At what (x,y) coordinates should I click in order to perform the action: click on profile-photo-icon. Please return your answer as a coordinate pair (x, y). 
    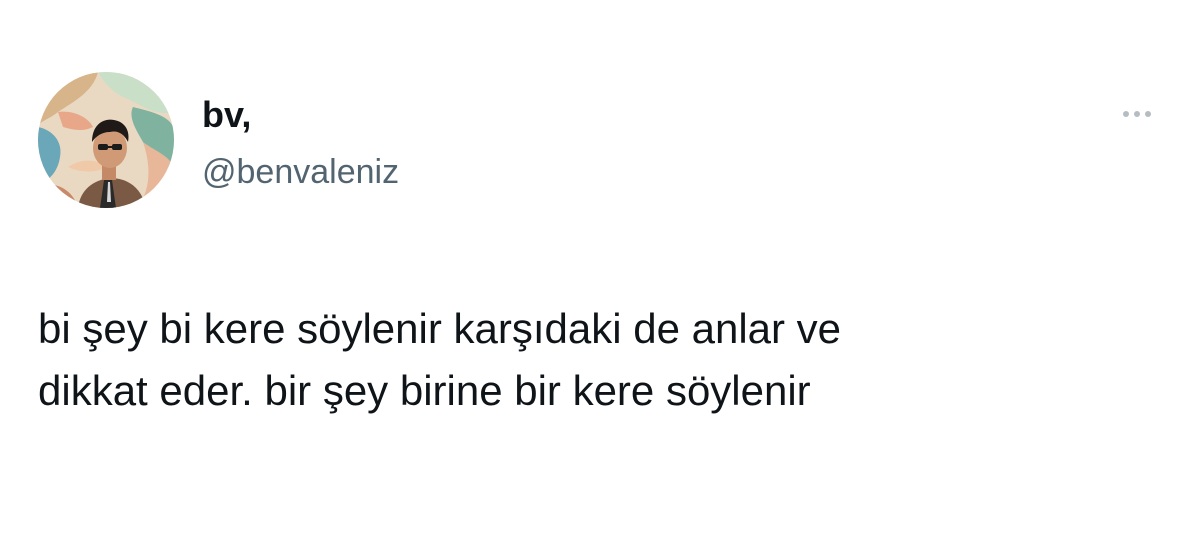
    Looking at the image, I should click on (106, 140).